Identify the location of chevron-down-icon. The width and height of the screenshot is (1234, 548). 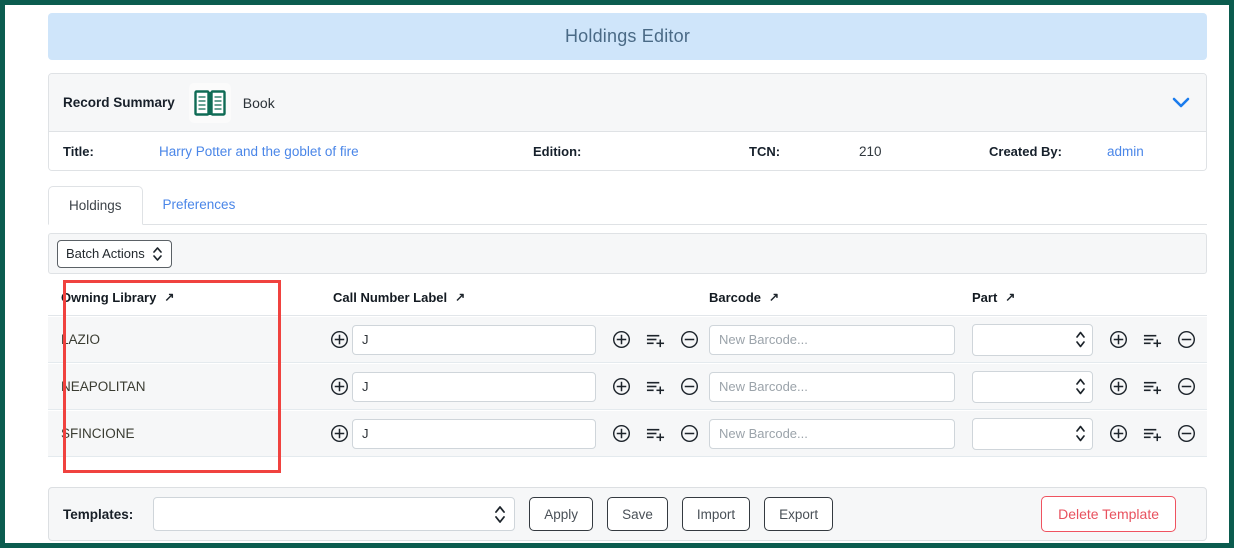
(1181, 103).